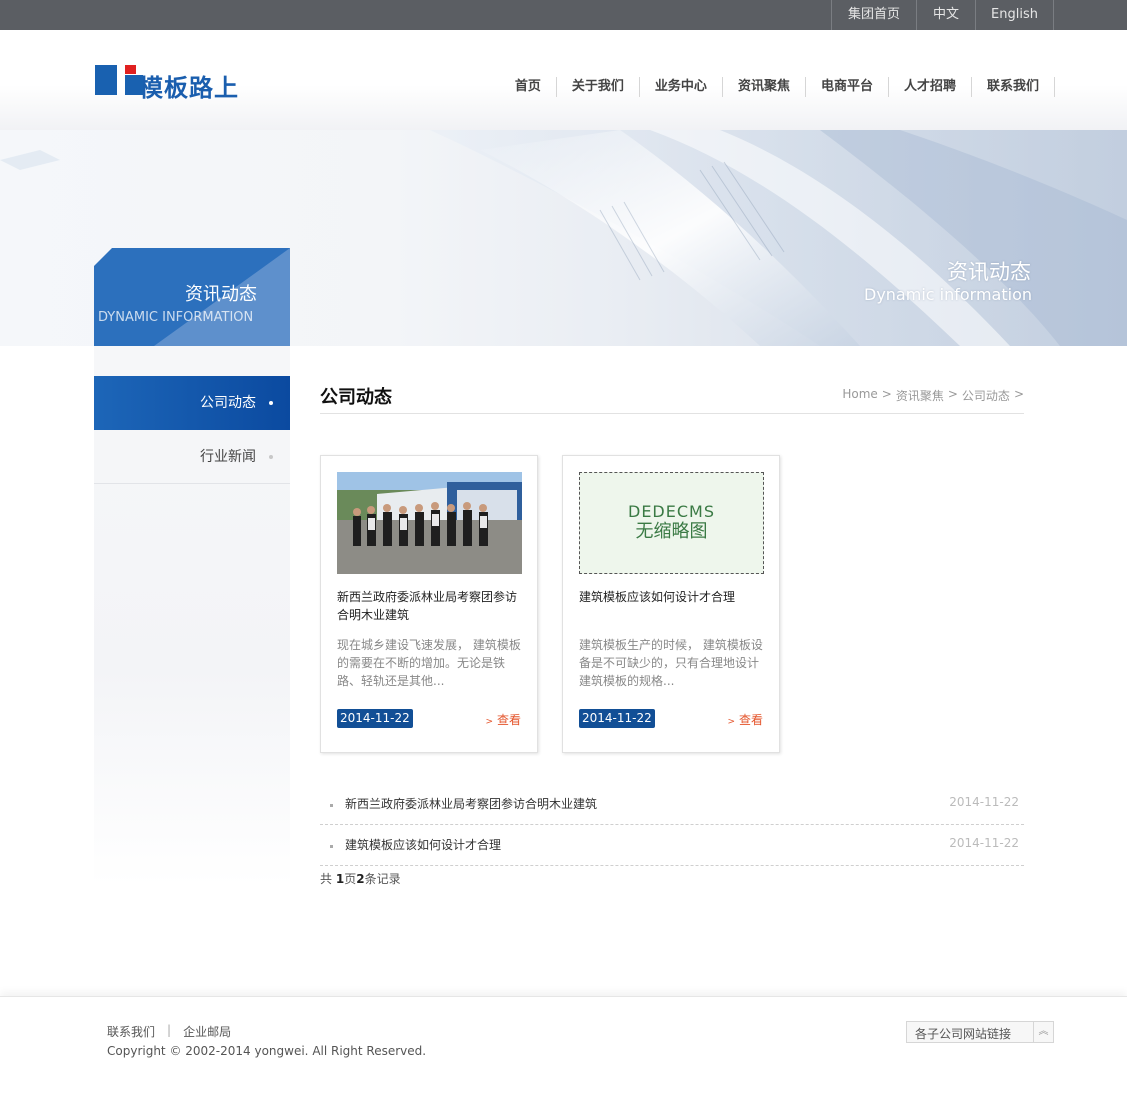 The height and width of the screenshot is (1094, 1127). I want to click on nav-home: 首页, so click(528, 87).